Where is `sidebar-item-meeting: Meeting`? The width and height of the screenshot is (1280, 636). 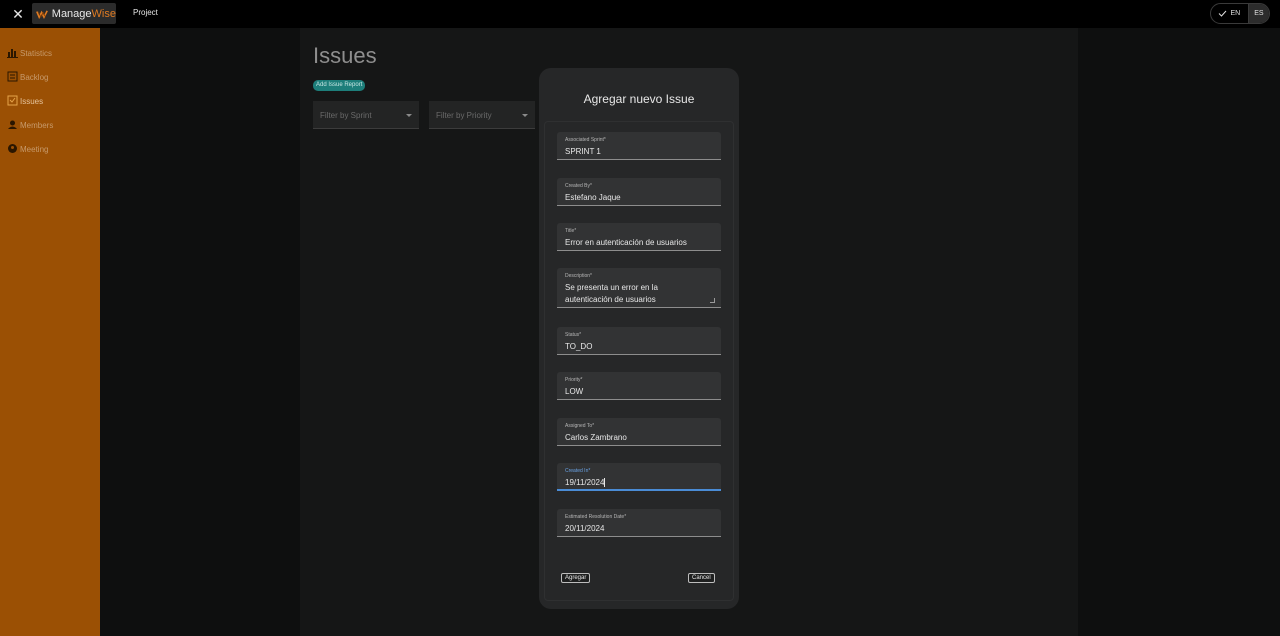 sidebar-item-meeting: Meeting is located at coordinates (28, 149).